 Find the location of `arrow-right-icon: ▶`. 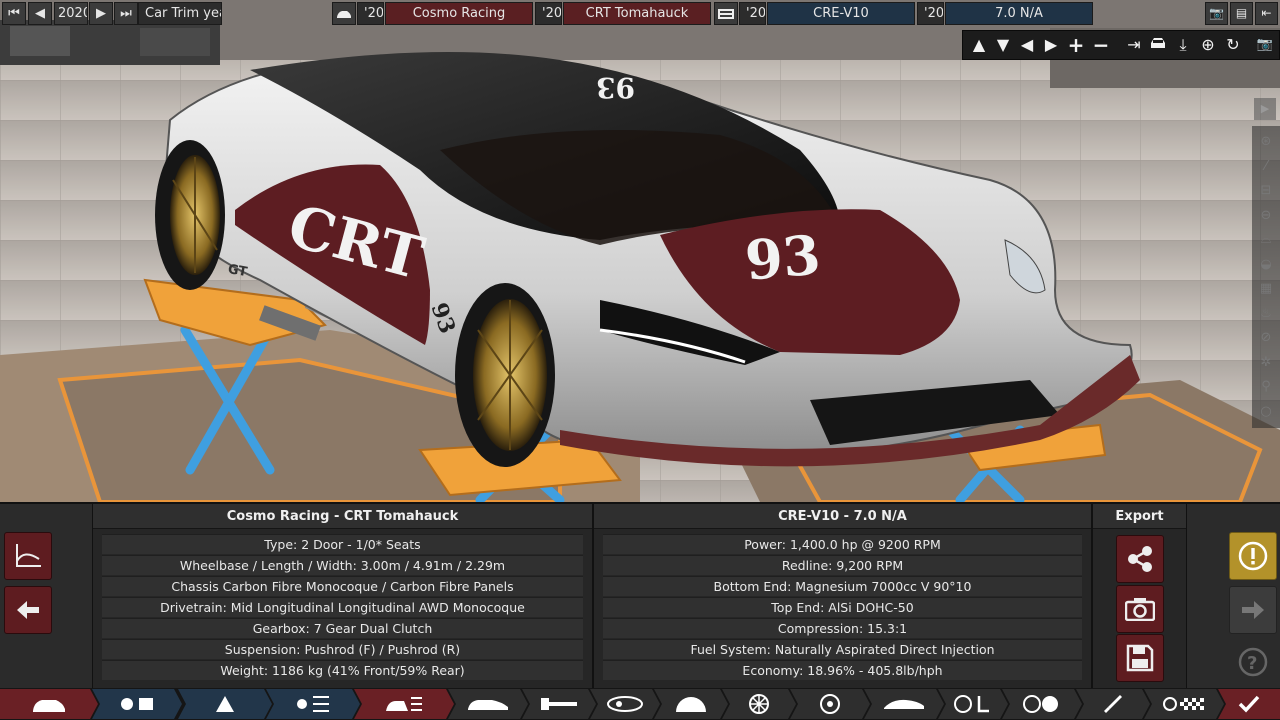

arrow-right-icon: ▶ is located at coordinates (101, 13).